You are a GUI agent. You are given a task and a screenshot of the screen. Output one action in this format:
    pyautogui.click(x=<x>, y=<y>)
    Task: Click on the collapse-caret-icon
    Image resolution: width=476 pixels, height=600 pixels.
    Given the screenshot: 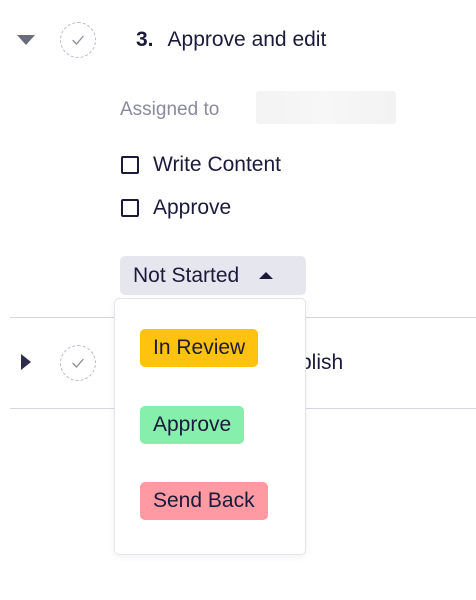 What is the action you would take?
    pyautogui.click(x=26, y=40)
    